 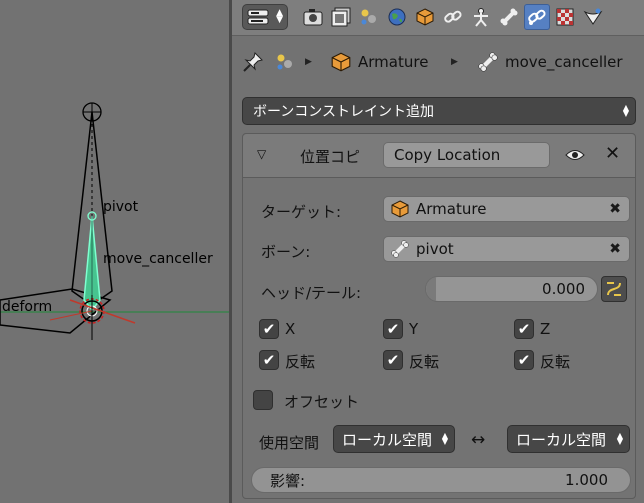 I want to click on bone-breadcrumb: move_canceller, so click(x=550, y=62).